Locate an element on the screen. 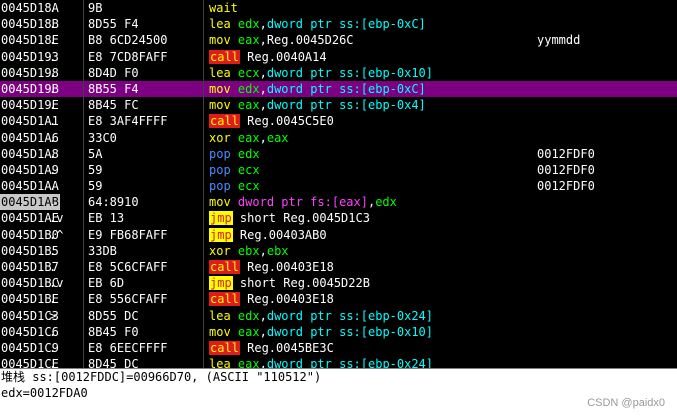 The height and width of the screenshot is (417, 677). instruction-row: 0045D1BE. E8 556CFAFF call Reg.00403E18 is located at coordinates (338, 299).